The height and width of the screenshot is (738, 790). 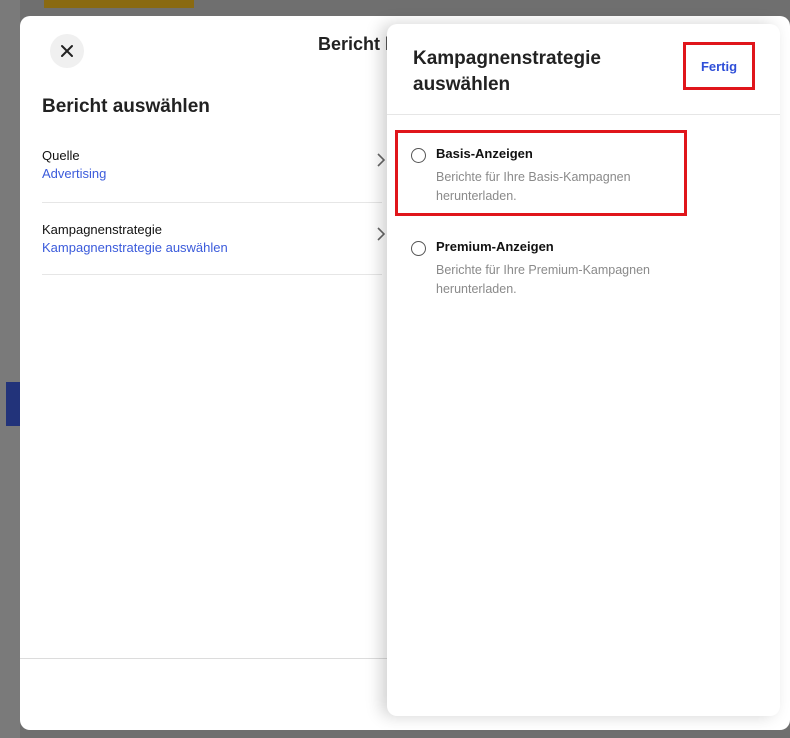 What do you see at coordinates (418, 155) in the screenshot?
I see `radio-basic-ads` at bounding box center [418, 155].